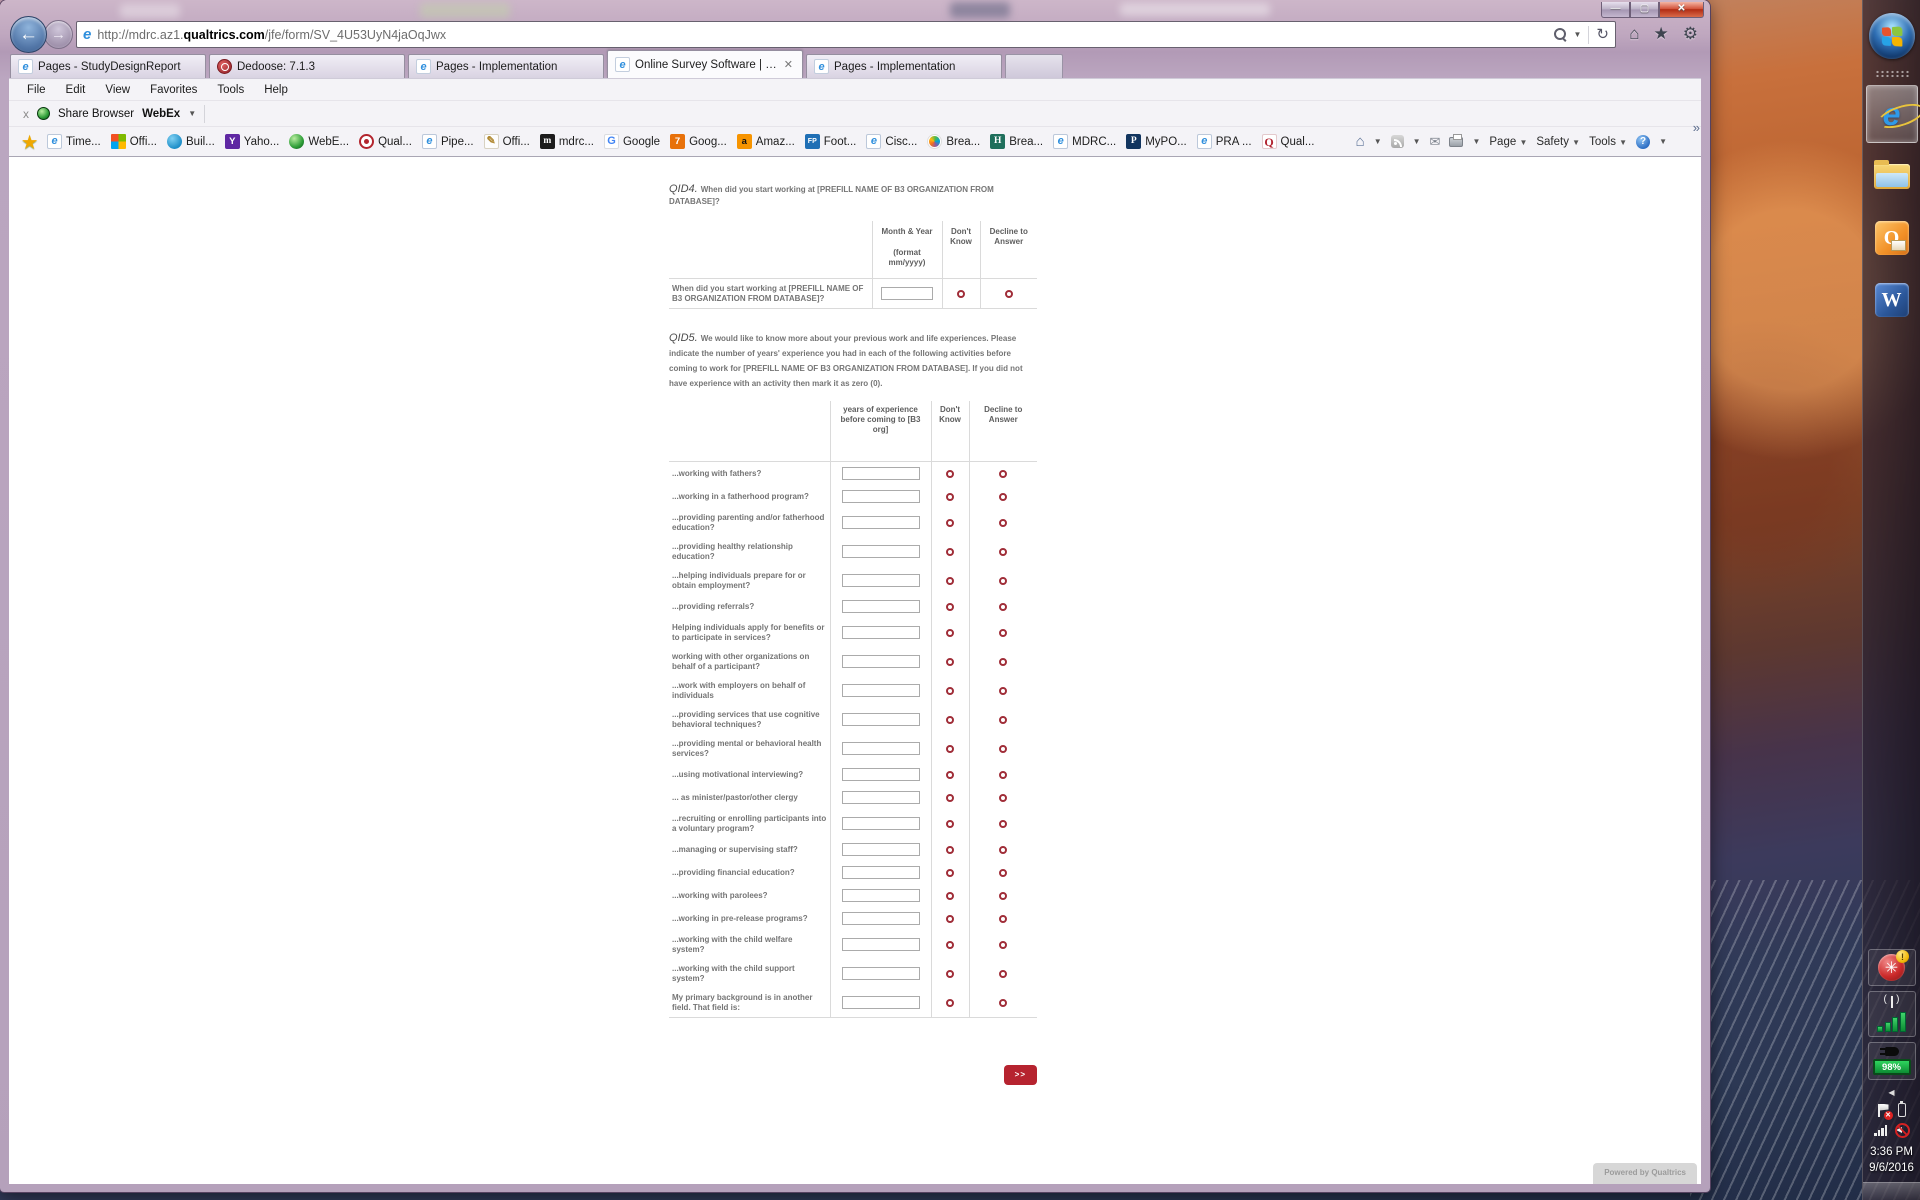 This screenshot has width=1920, height=1200. Describe the element at coordinates (1608, 142) in the screenshot. I see `tools-menu: Tools ▼` at that location.